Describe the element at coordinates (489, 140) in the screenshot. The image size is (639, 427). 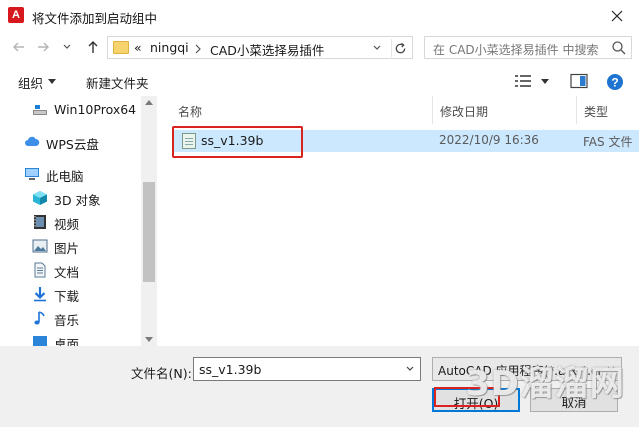
I see `file-modified-date: 2022/10/9 16:36` at that location.